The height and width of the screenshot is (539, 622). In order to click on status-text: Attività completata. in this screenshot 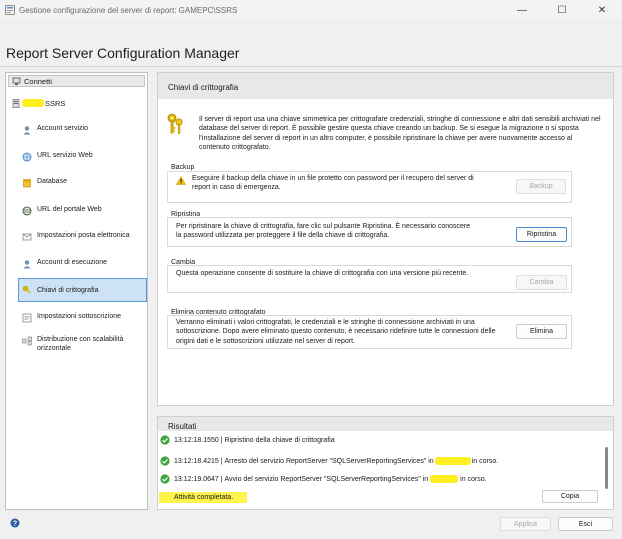, I will do `click(203, 497)`.